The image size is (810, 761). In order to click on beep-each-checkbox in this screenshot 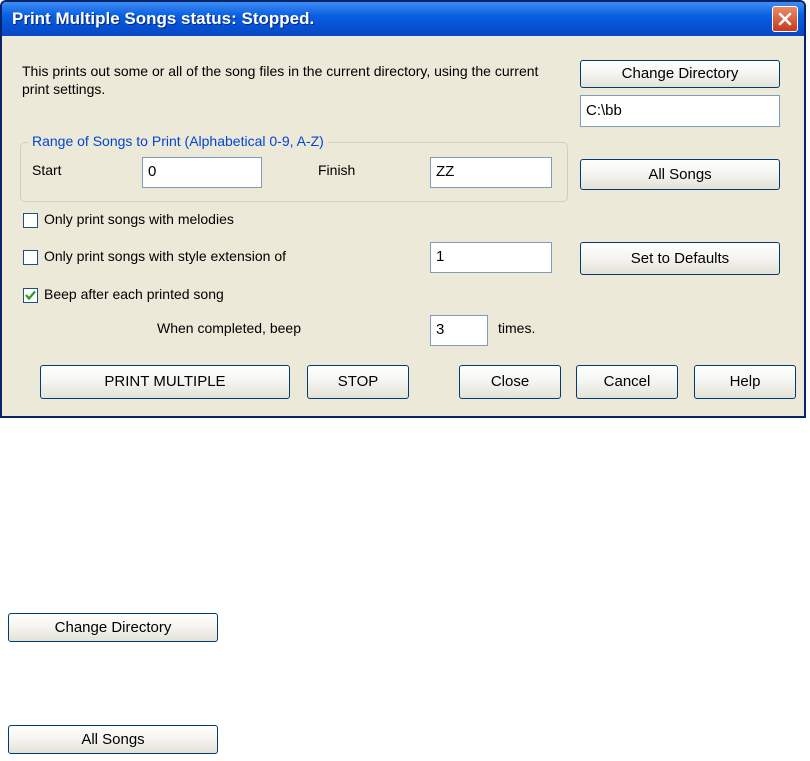, I will do `click(30, 295)`.